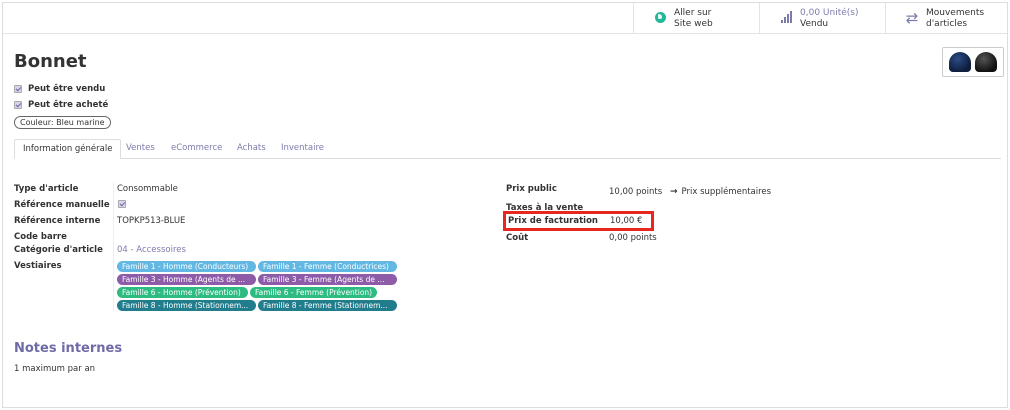 The image size is (1010, 410). Describe the element at coordinates (674, 192) in the screenshot. I see `arrow-right-icon: →` at that location.